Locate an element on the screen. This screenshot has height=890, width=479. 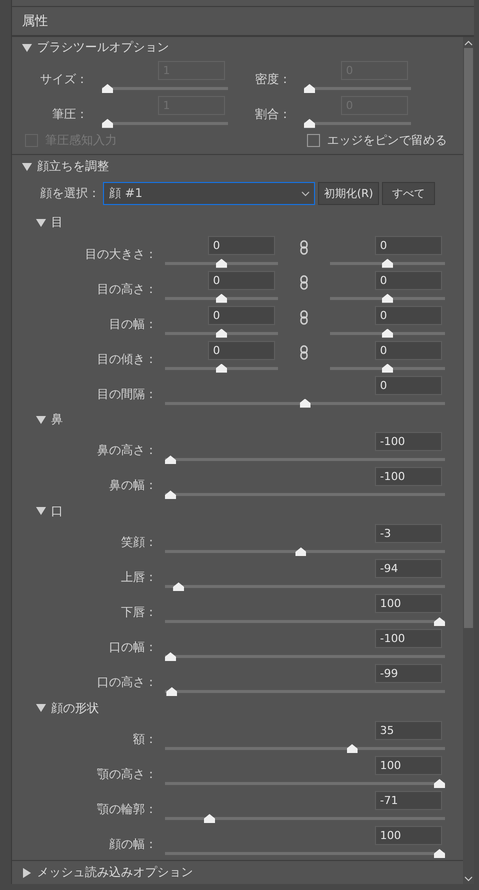
checkbox is located at coordinates (313, 141).